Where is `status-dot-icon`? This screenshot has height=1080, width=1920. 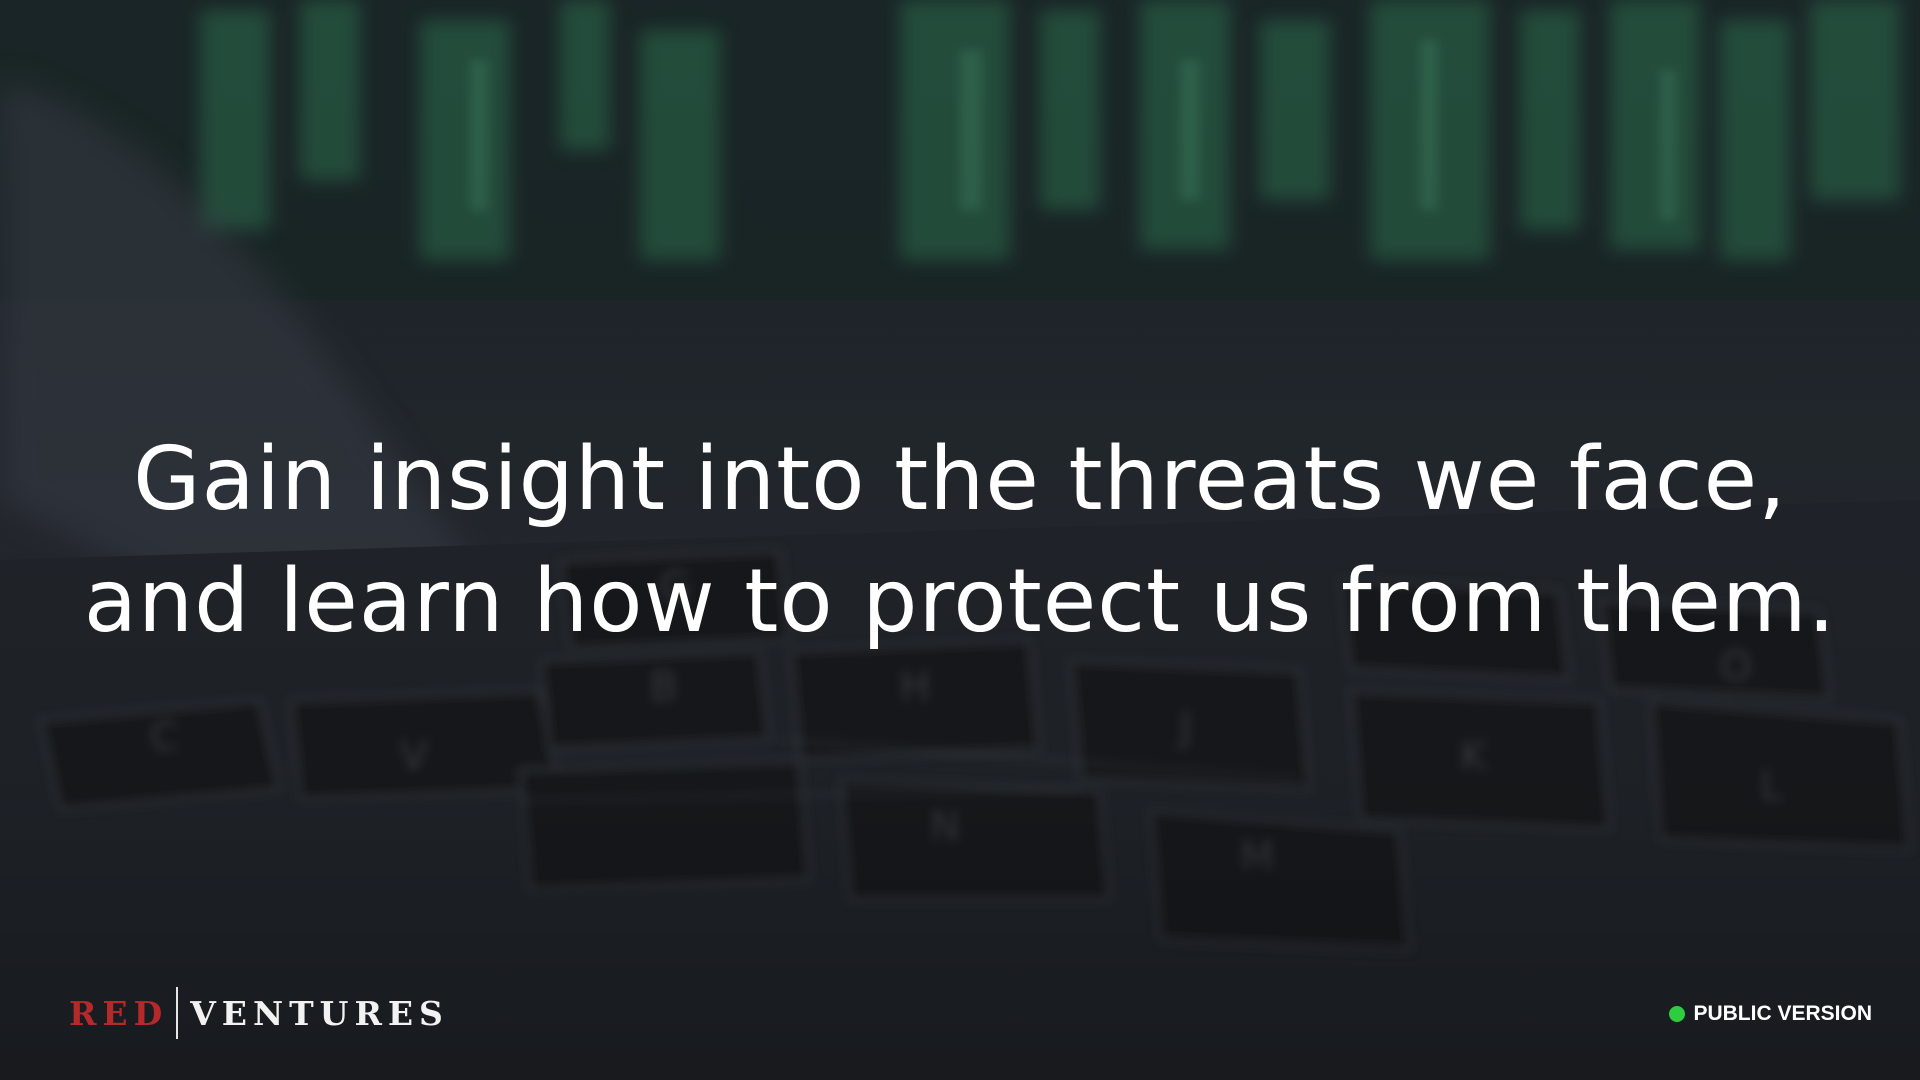
status-dot-icon is located at coordinates (1677, 1014).